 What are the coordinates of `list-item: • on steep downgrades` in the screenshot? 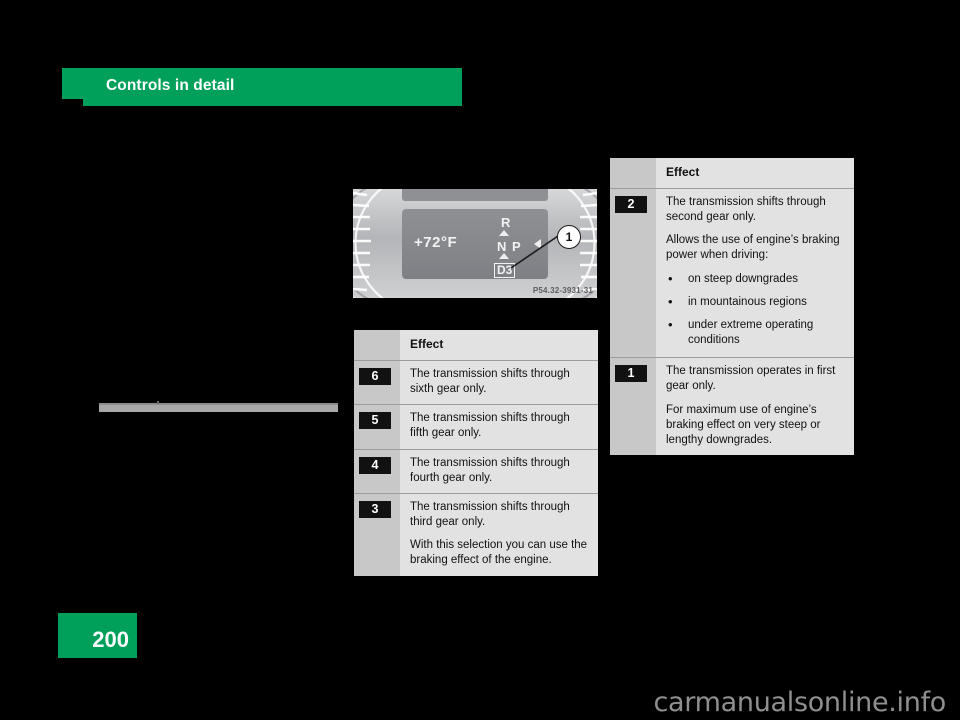 It's located at (755, 278).